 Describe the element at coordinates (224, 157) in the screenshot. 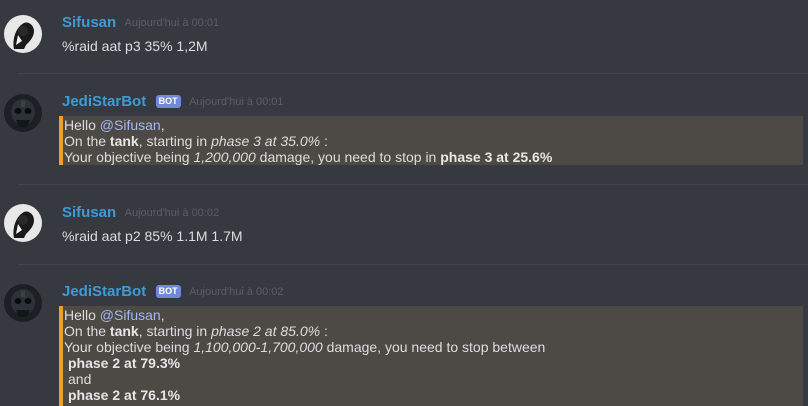

I see `embed-italic-text: 1,200,000` at that location.